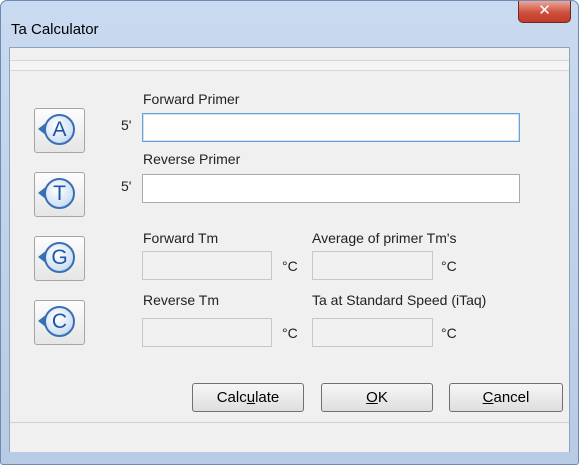 Image resolution: width=579 pixels, height=465 pixels. What do you see at coordinates (290, 266) in the screenshot?
I see `forward-tm-unit: °C` at bounding box center [290, 266].